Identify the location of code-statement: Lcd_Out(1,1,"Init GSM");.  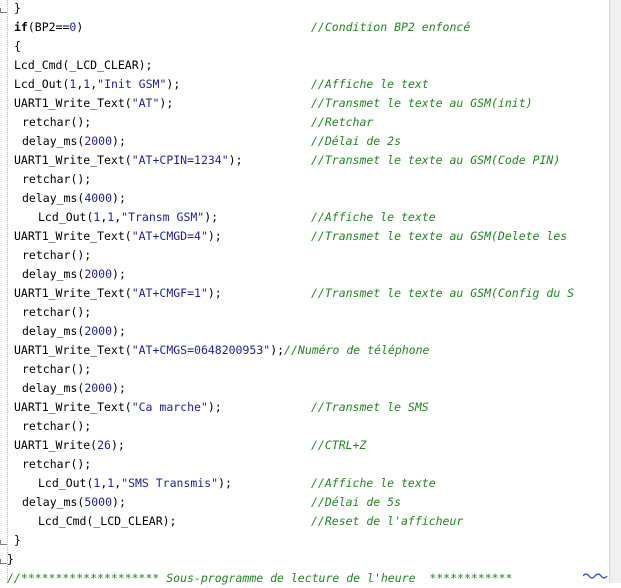
(97, 84).